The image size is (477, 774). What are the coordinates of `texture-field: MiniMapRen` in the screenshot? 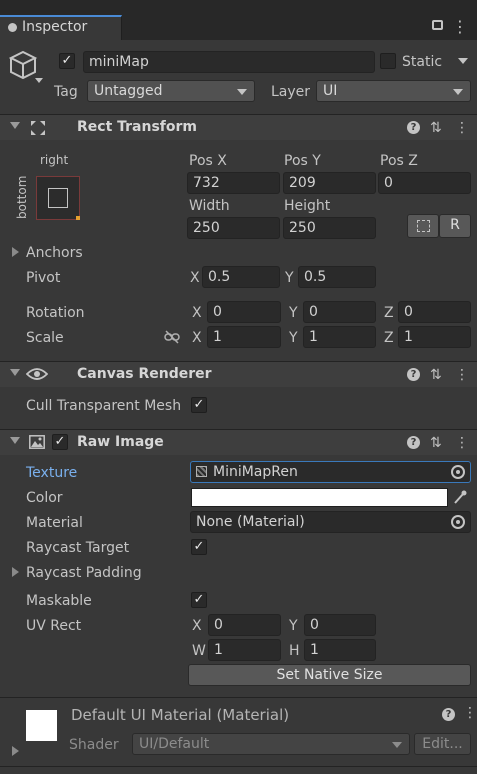 It's located at (330, 472).